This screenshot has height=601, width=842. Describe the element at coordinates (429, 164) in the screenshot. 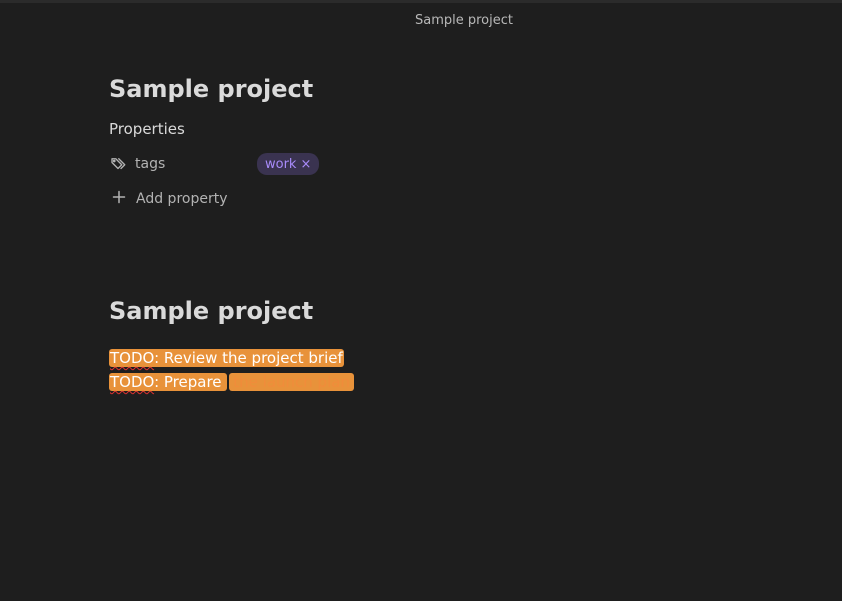

I see `property-row-tags: tags work ×` at that location.